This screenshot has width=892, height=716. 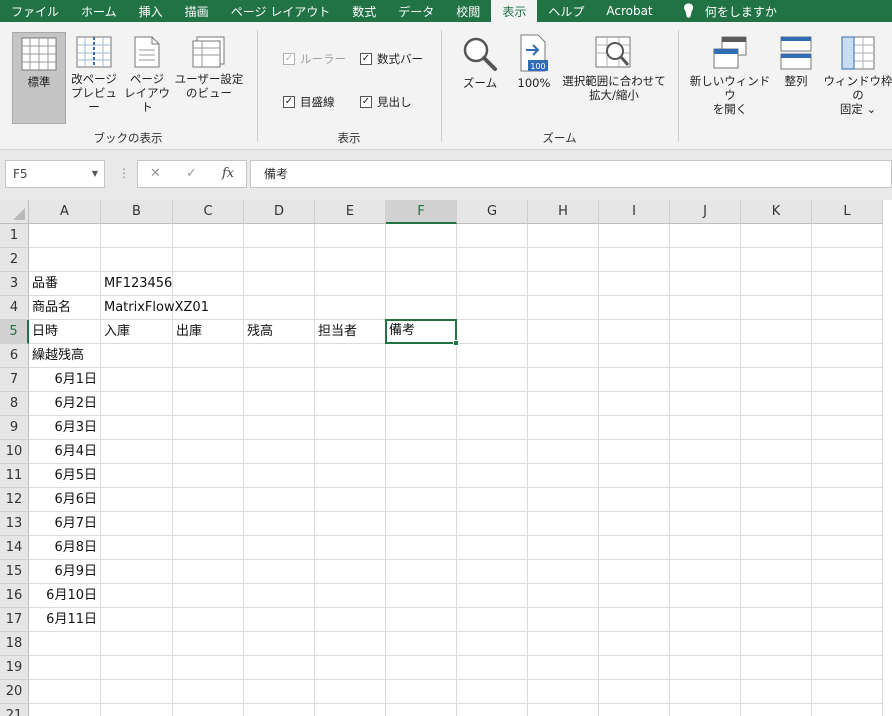 I want to click on cell-G8, so click(x=492, y=404).